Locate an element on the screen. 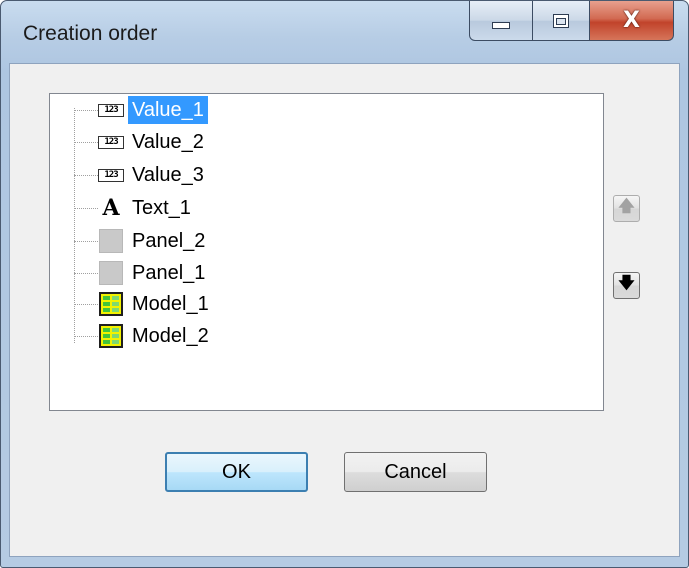 The height and width of the screenshot is (568, 689). text-icon: A is located at coordinates (111, 208).